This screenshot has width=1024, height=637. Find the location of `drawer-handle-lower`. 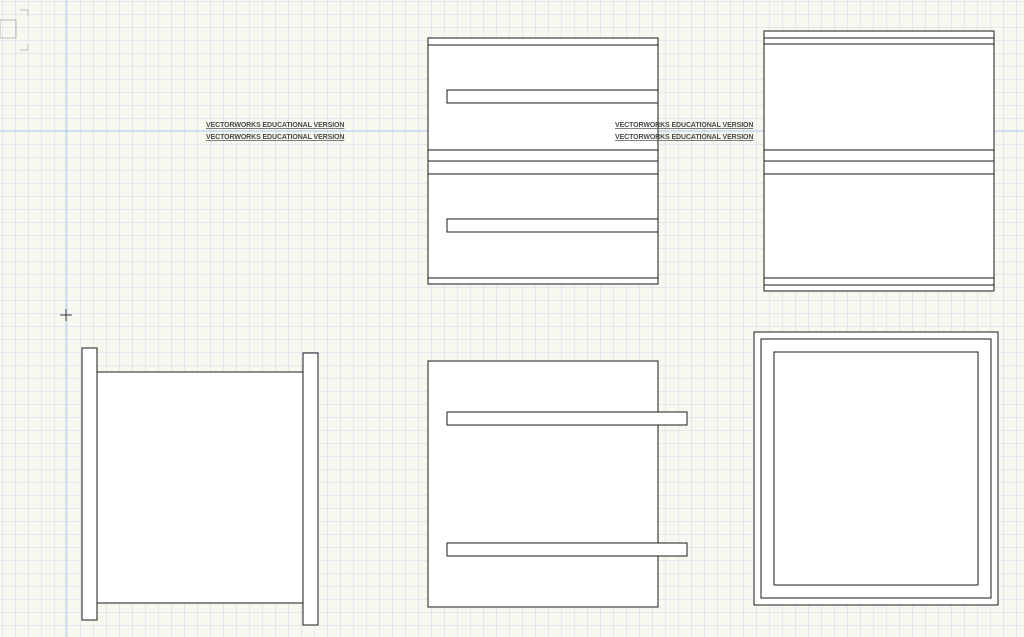

drawer-handle-lower is located at coordinates (552, 225).